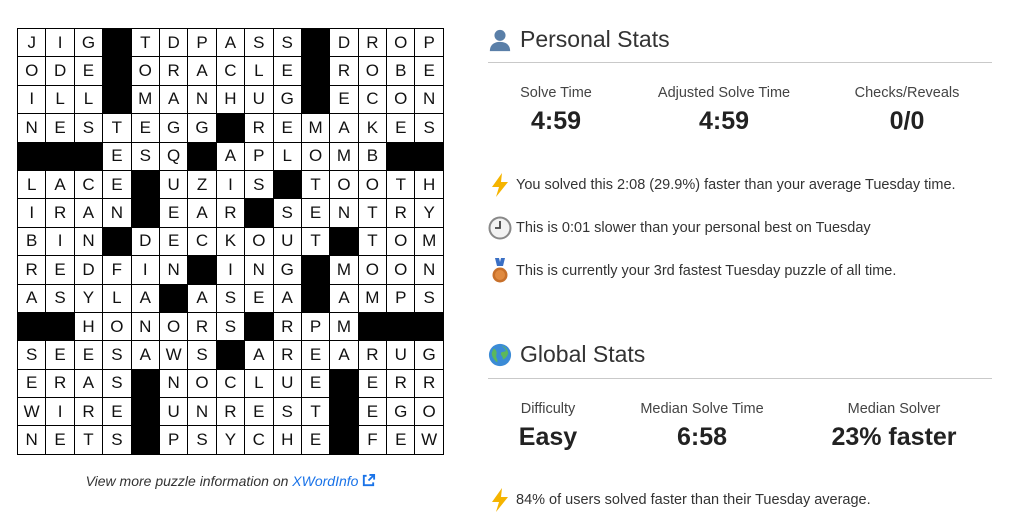 The image size is (1024, 512). Describe the element at coordinates (373, 128) in the screenshot. I see `grid-cell: K` at that location.